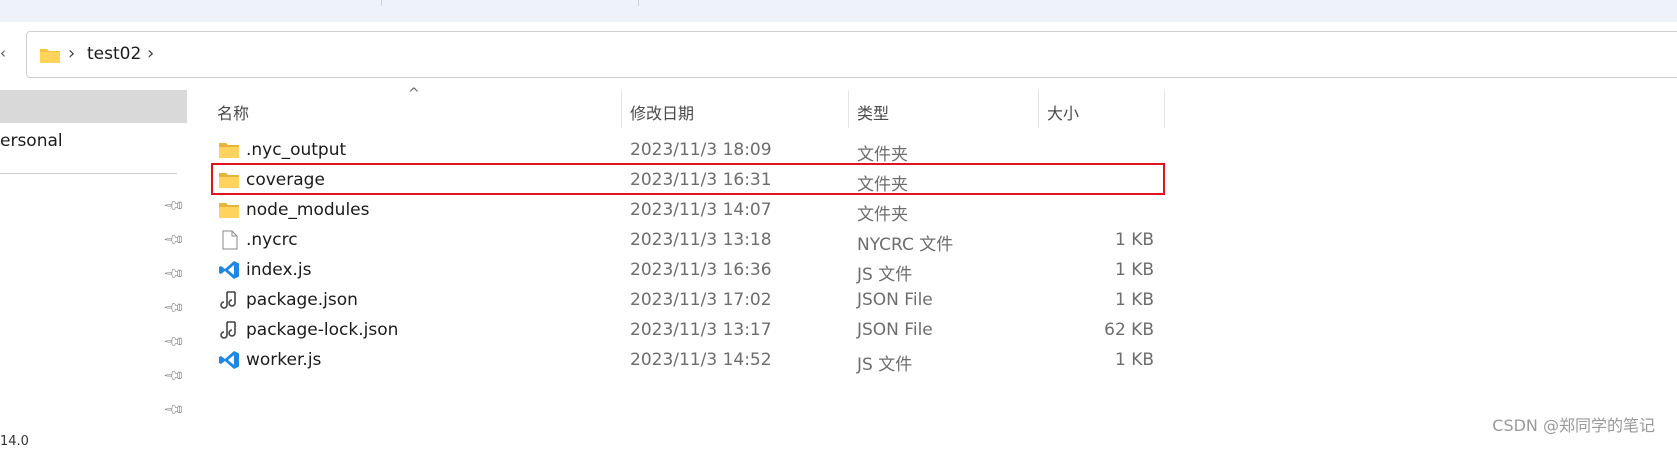  What do you see at coordinates (662, 112) in the screenshot?
I see `column-header-date: 修改日期` at bounding box center [662, 112].